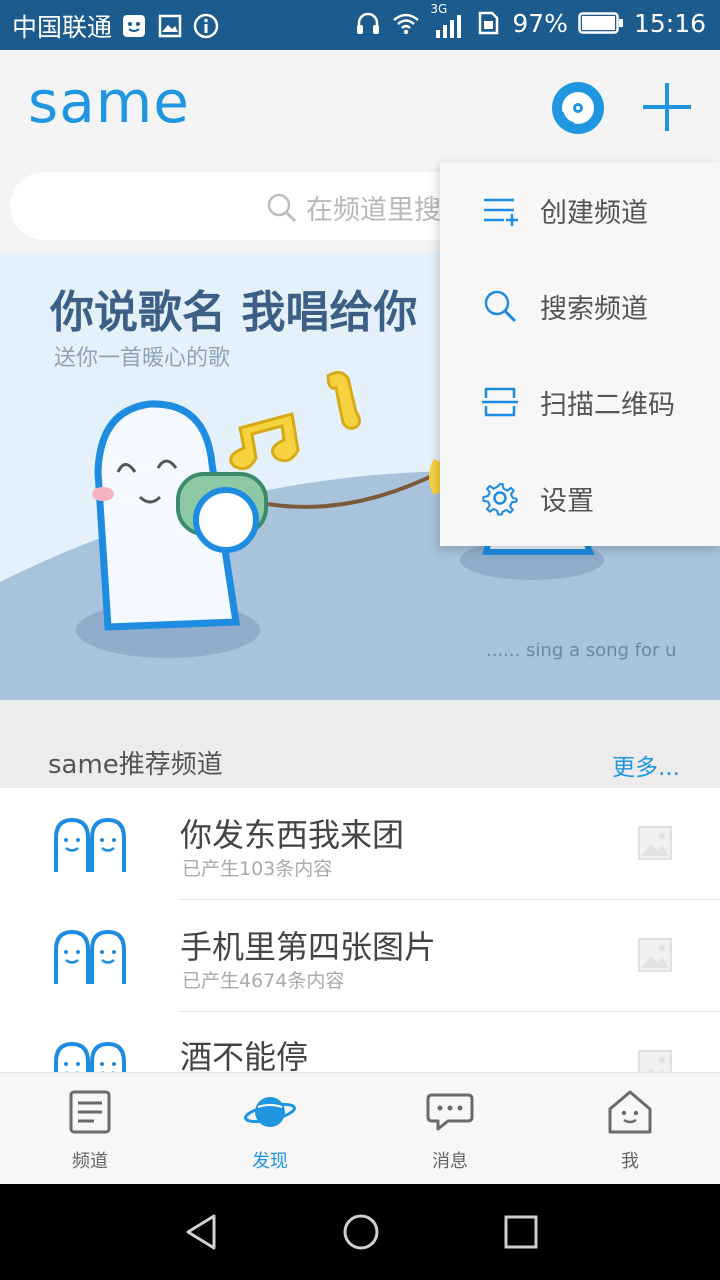 The height and width of the screenshot is (1280, 720). I want to click on clock: 15:16, so click(669, 23).